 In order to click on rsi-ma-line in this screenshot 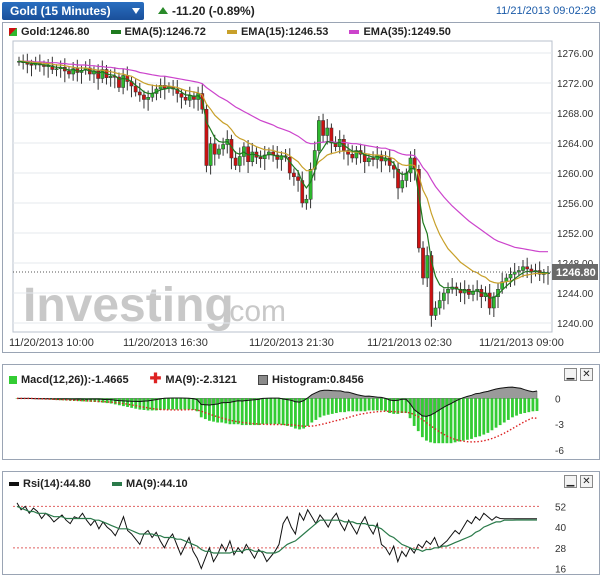, I will do `click(276, 529)`.